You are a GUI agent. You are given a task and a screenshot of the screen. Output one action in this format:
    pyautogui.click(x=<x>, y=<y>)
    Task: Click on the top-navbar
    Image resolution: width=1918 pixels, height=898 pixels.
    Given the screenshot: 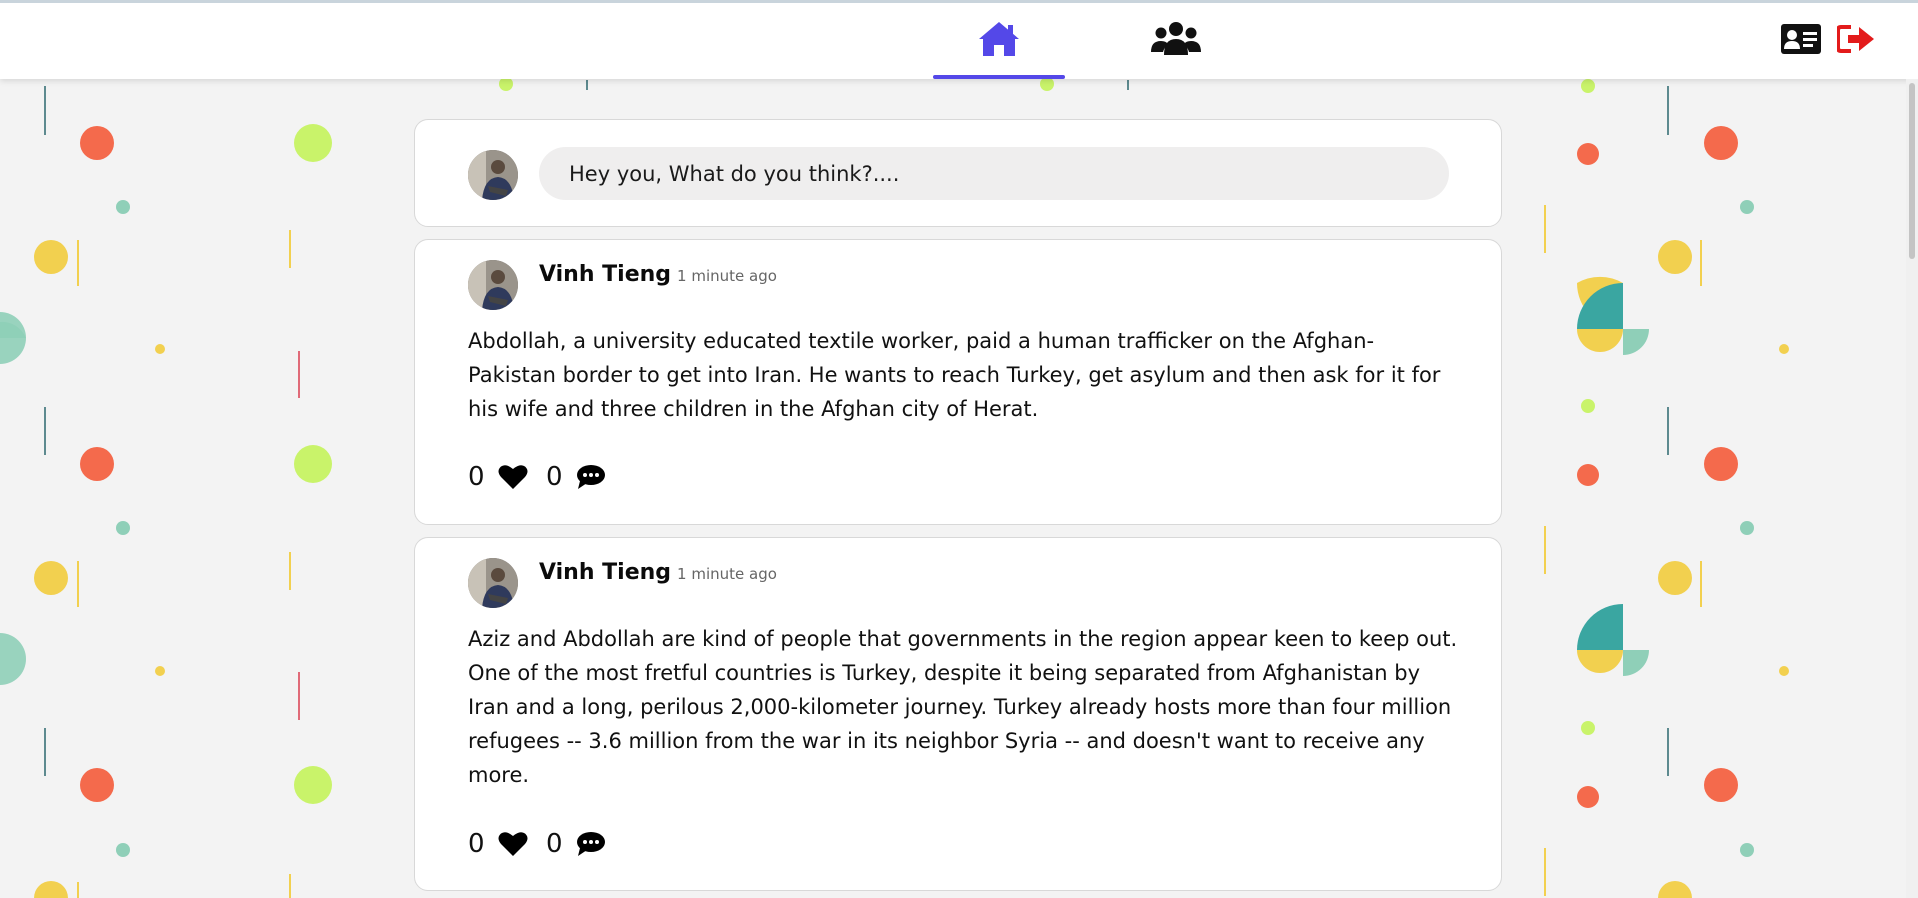 What is the action you would take?
    pyautogui.click(x=959, y=41)
    